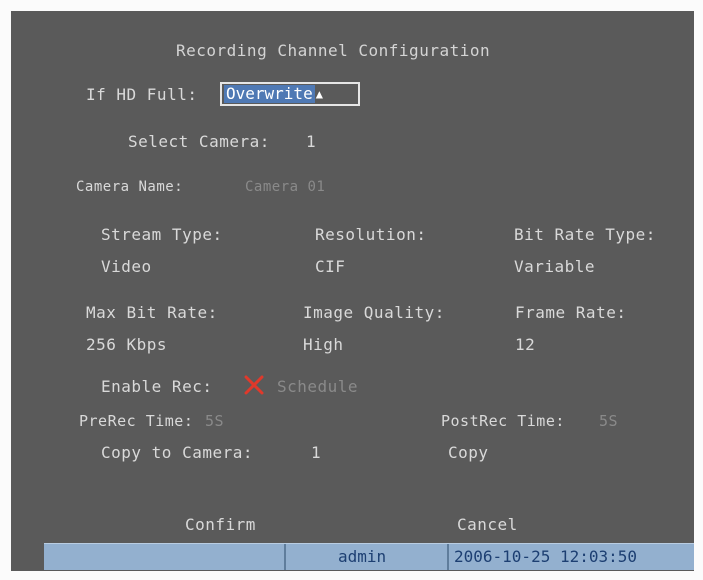 The height and width of the screenshot is (580, 703). Describe the element at coordinates (525, 345) in the screenshot. I see `frame-rate-value: 12` at that location.